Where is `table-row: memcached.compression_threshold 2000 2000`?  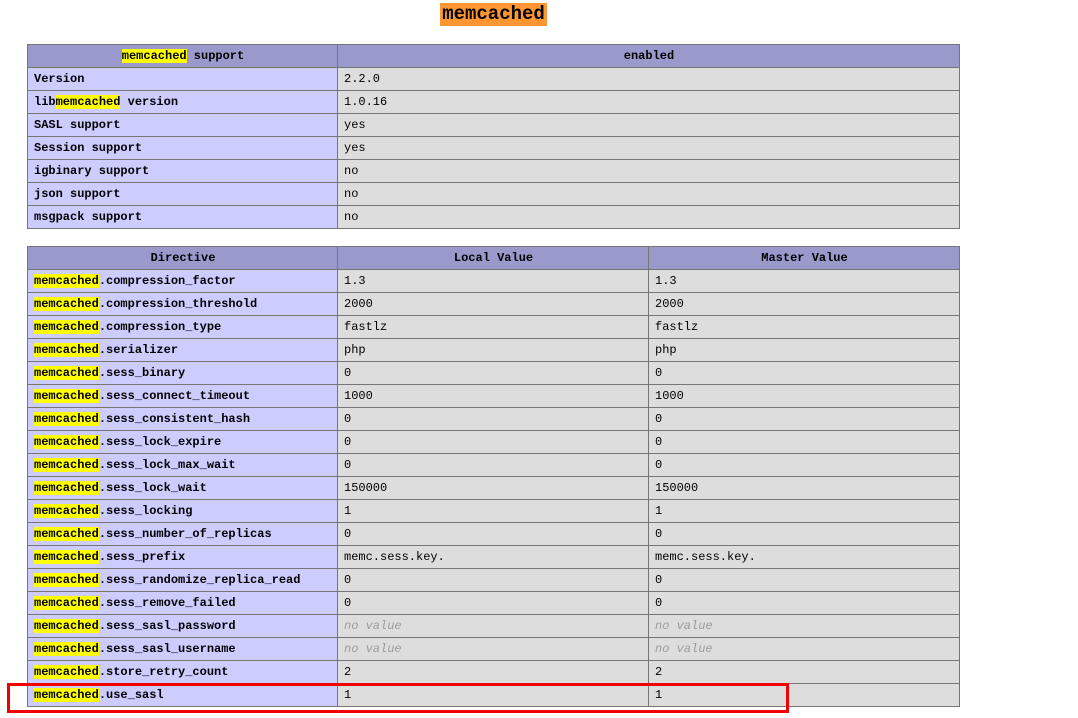
table-row: memcached.compression_threshold 2000 2000 is located at coordinates (493, 304).